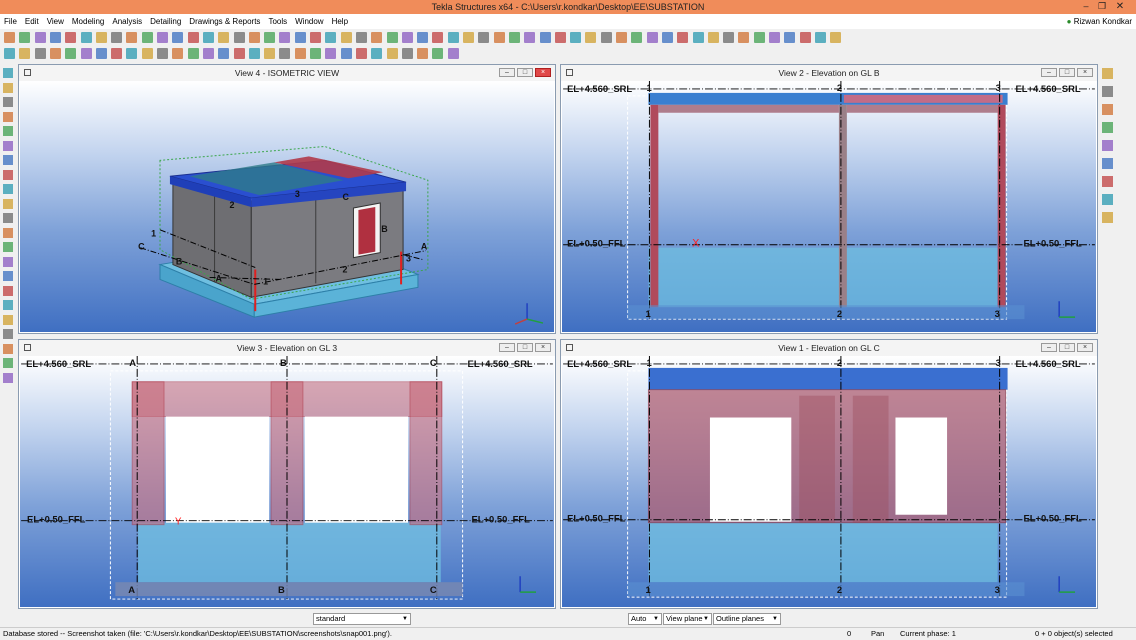 The image size is (1136, 640). What do you see at coordinates (340, 21) in the screenshot?
I see `menu-help: Help` at bounding box center [340, 21].